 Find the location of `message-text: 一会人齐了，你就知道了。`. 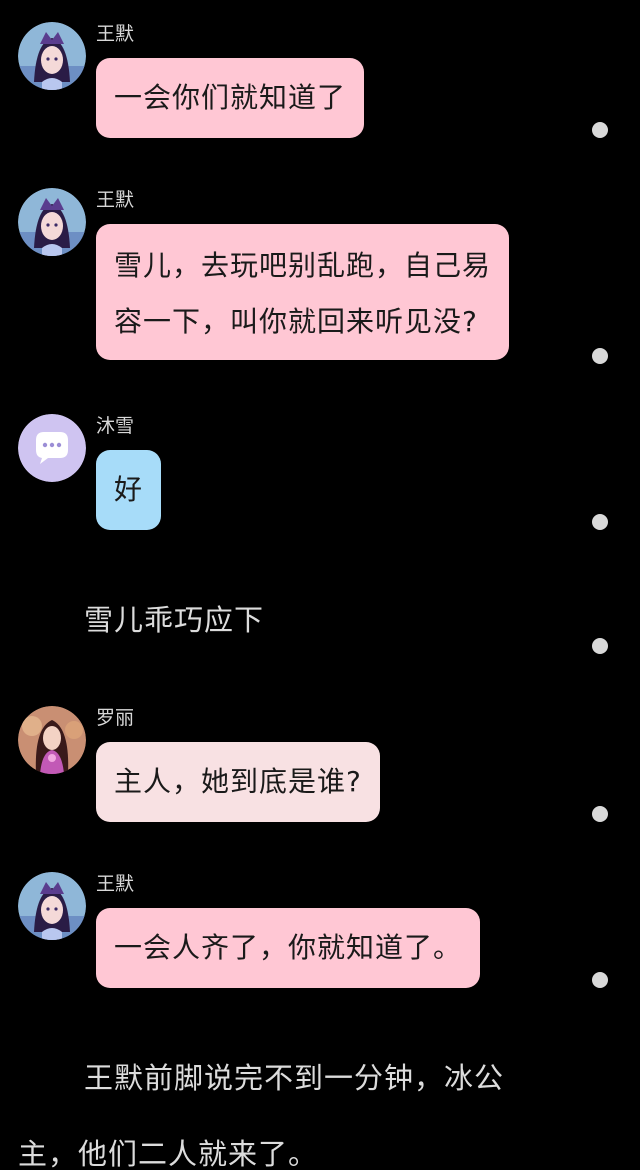

message-text: 一会人齐了，你就知道了。 is located at coordinates (288, 947).